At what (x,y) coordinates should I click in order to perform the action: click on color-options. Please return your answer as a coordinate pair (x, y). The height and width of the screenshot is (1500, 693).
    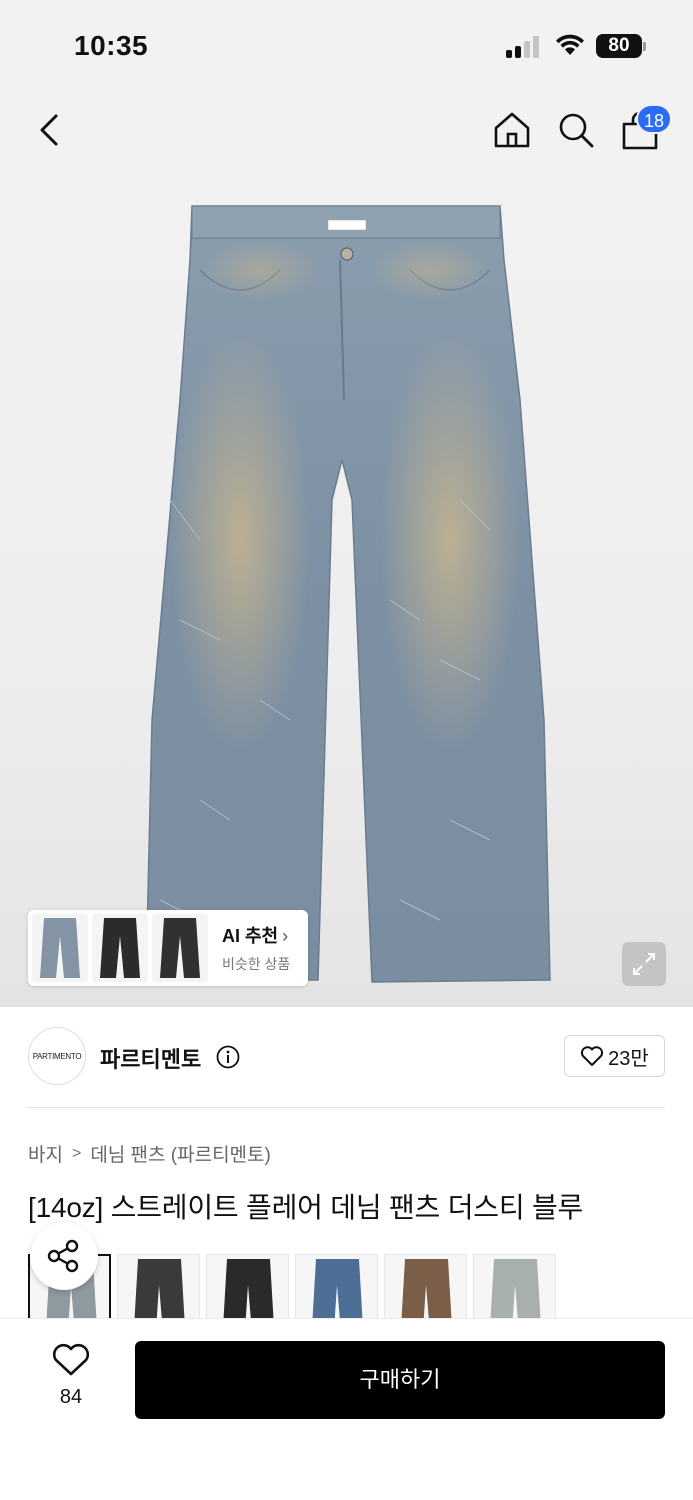
    Looking at the image, I should click on (360, 1287).